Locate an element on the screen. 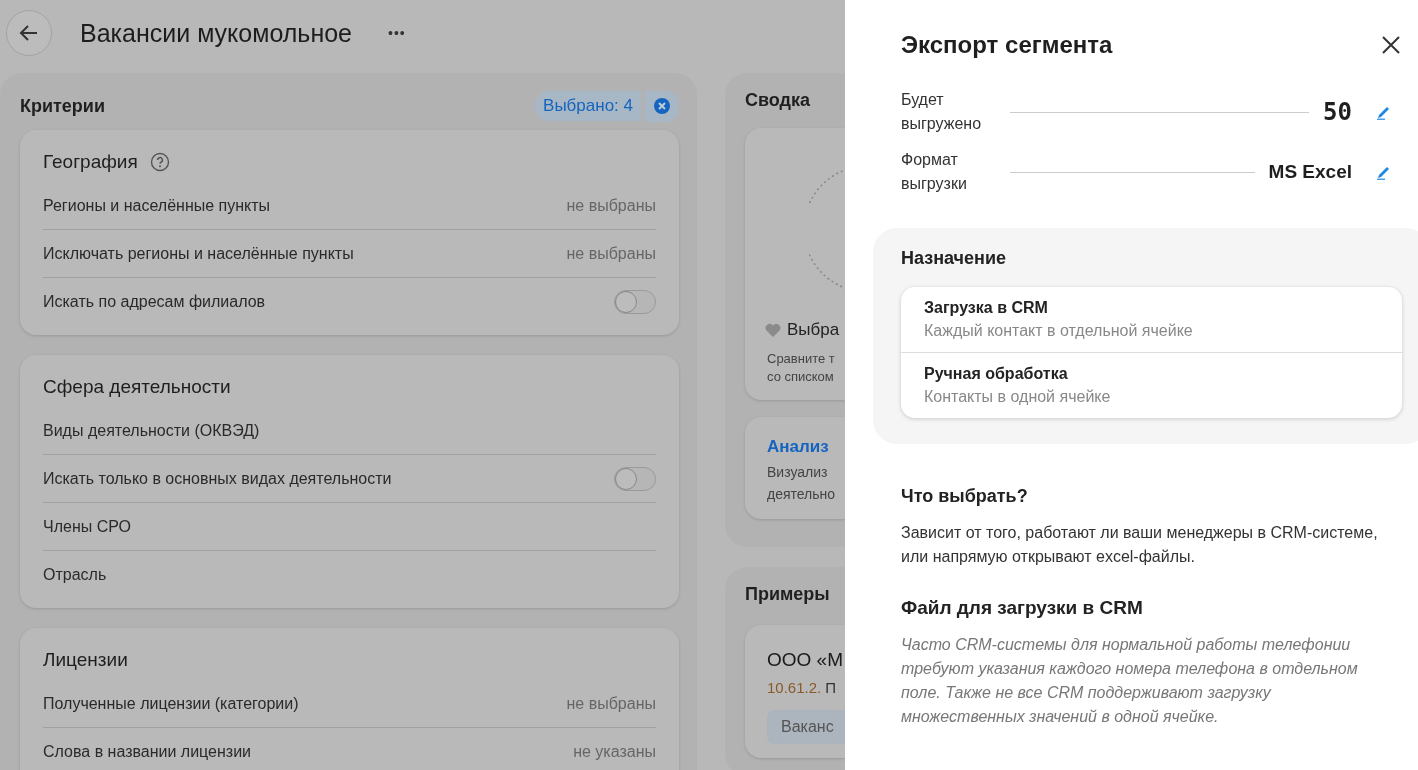  panel-title: Сводка is located at coordinates (778, 100).